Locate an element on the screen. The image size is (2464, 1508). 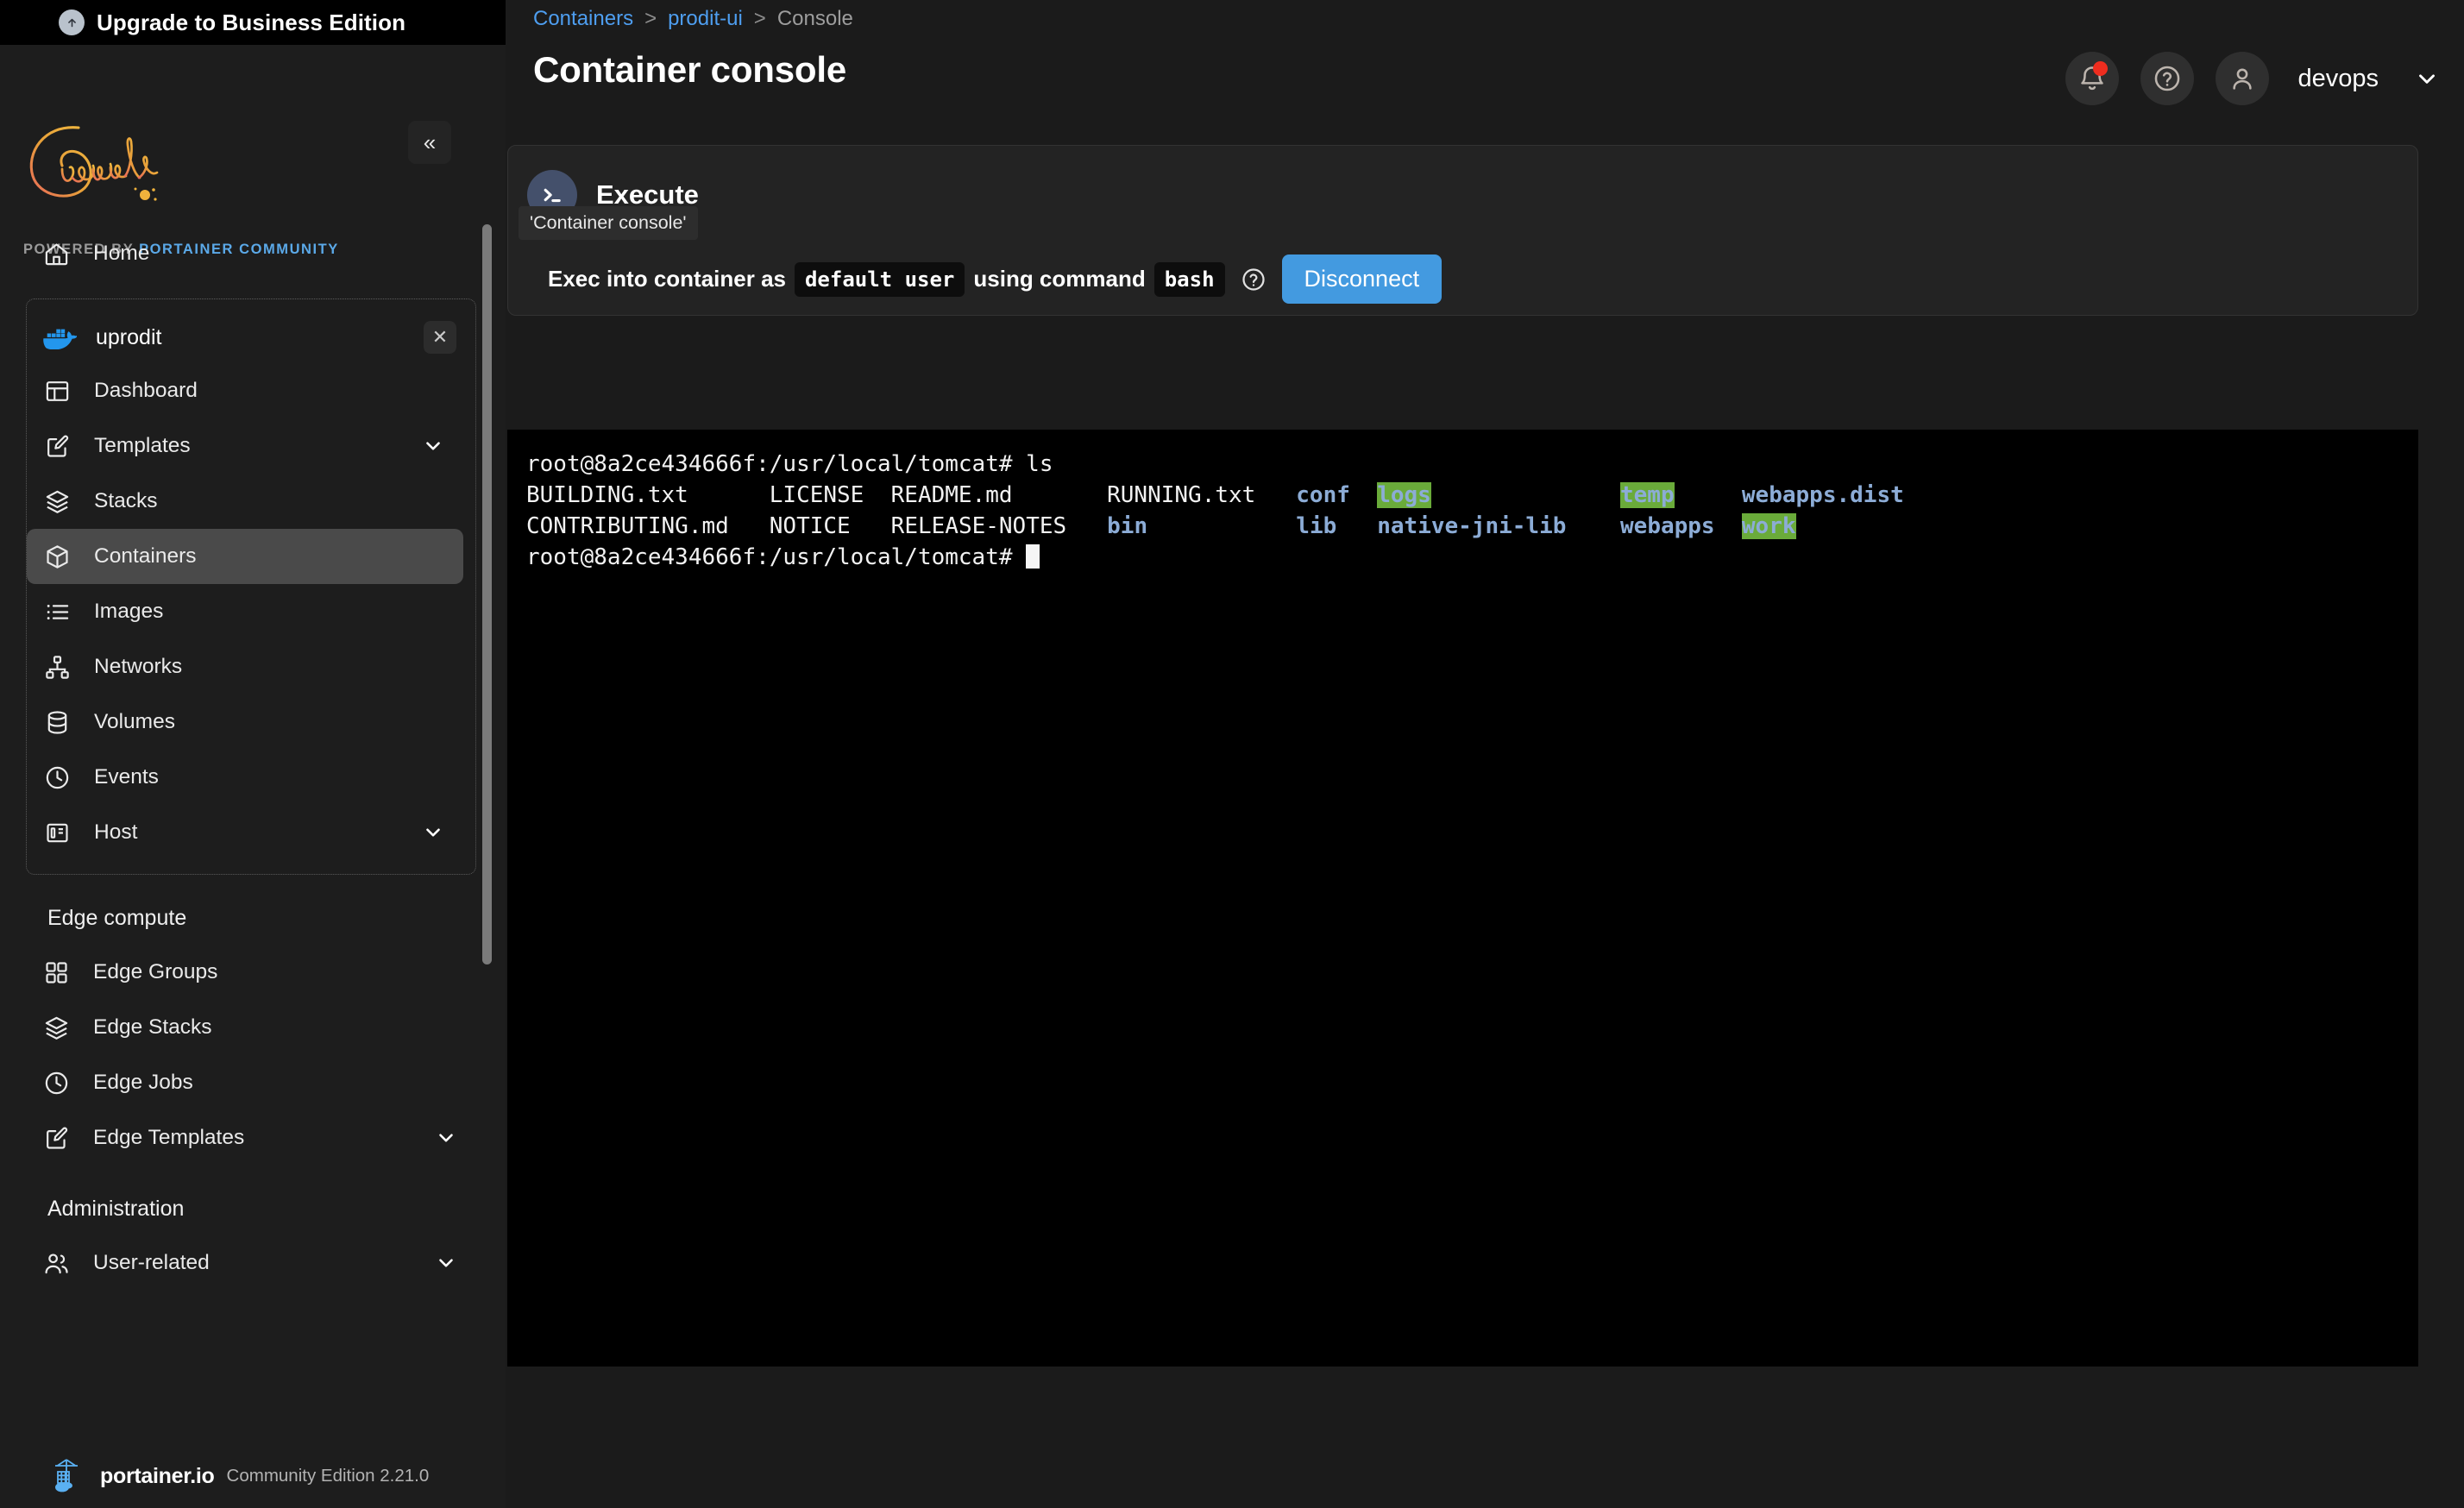
docker-whale-icon is located at coordinates (60, 337).